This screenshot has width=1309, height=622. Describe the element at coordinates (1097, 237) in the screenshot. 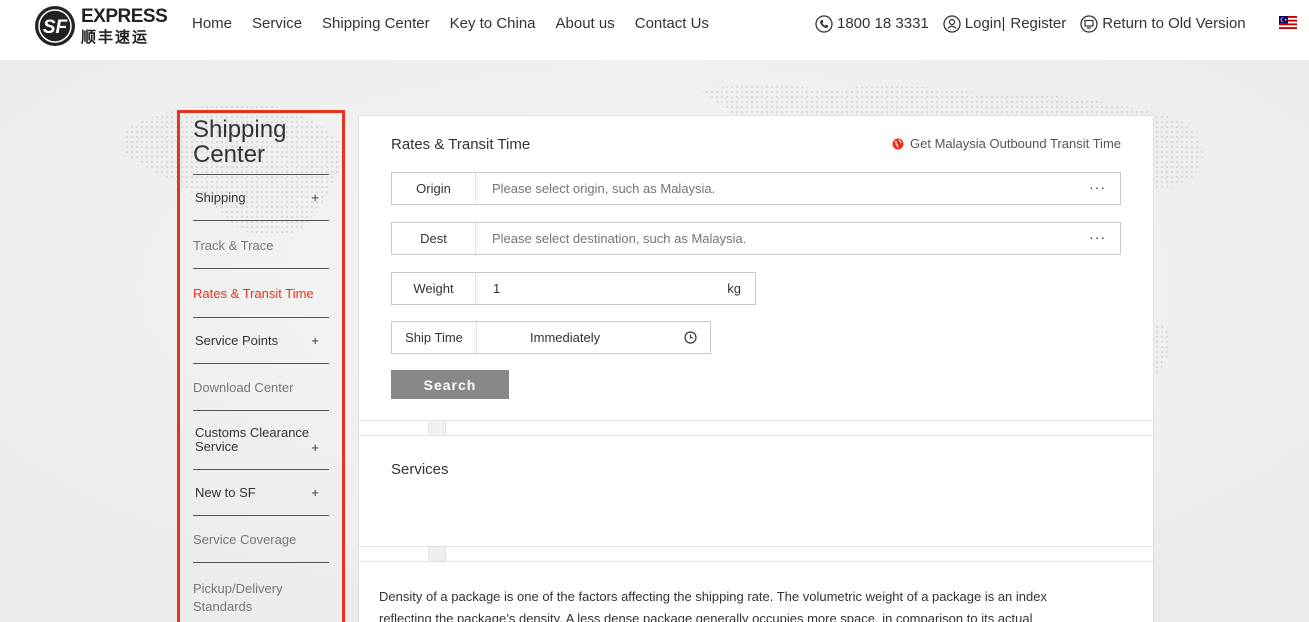

I see `dest-more-icon: ···` at that location.